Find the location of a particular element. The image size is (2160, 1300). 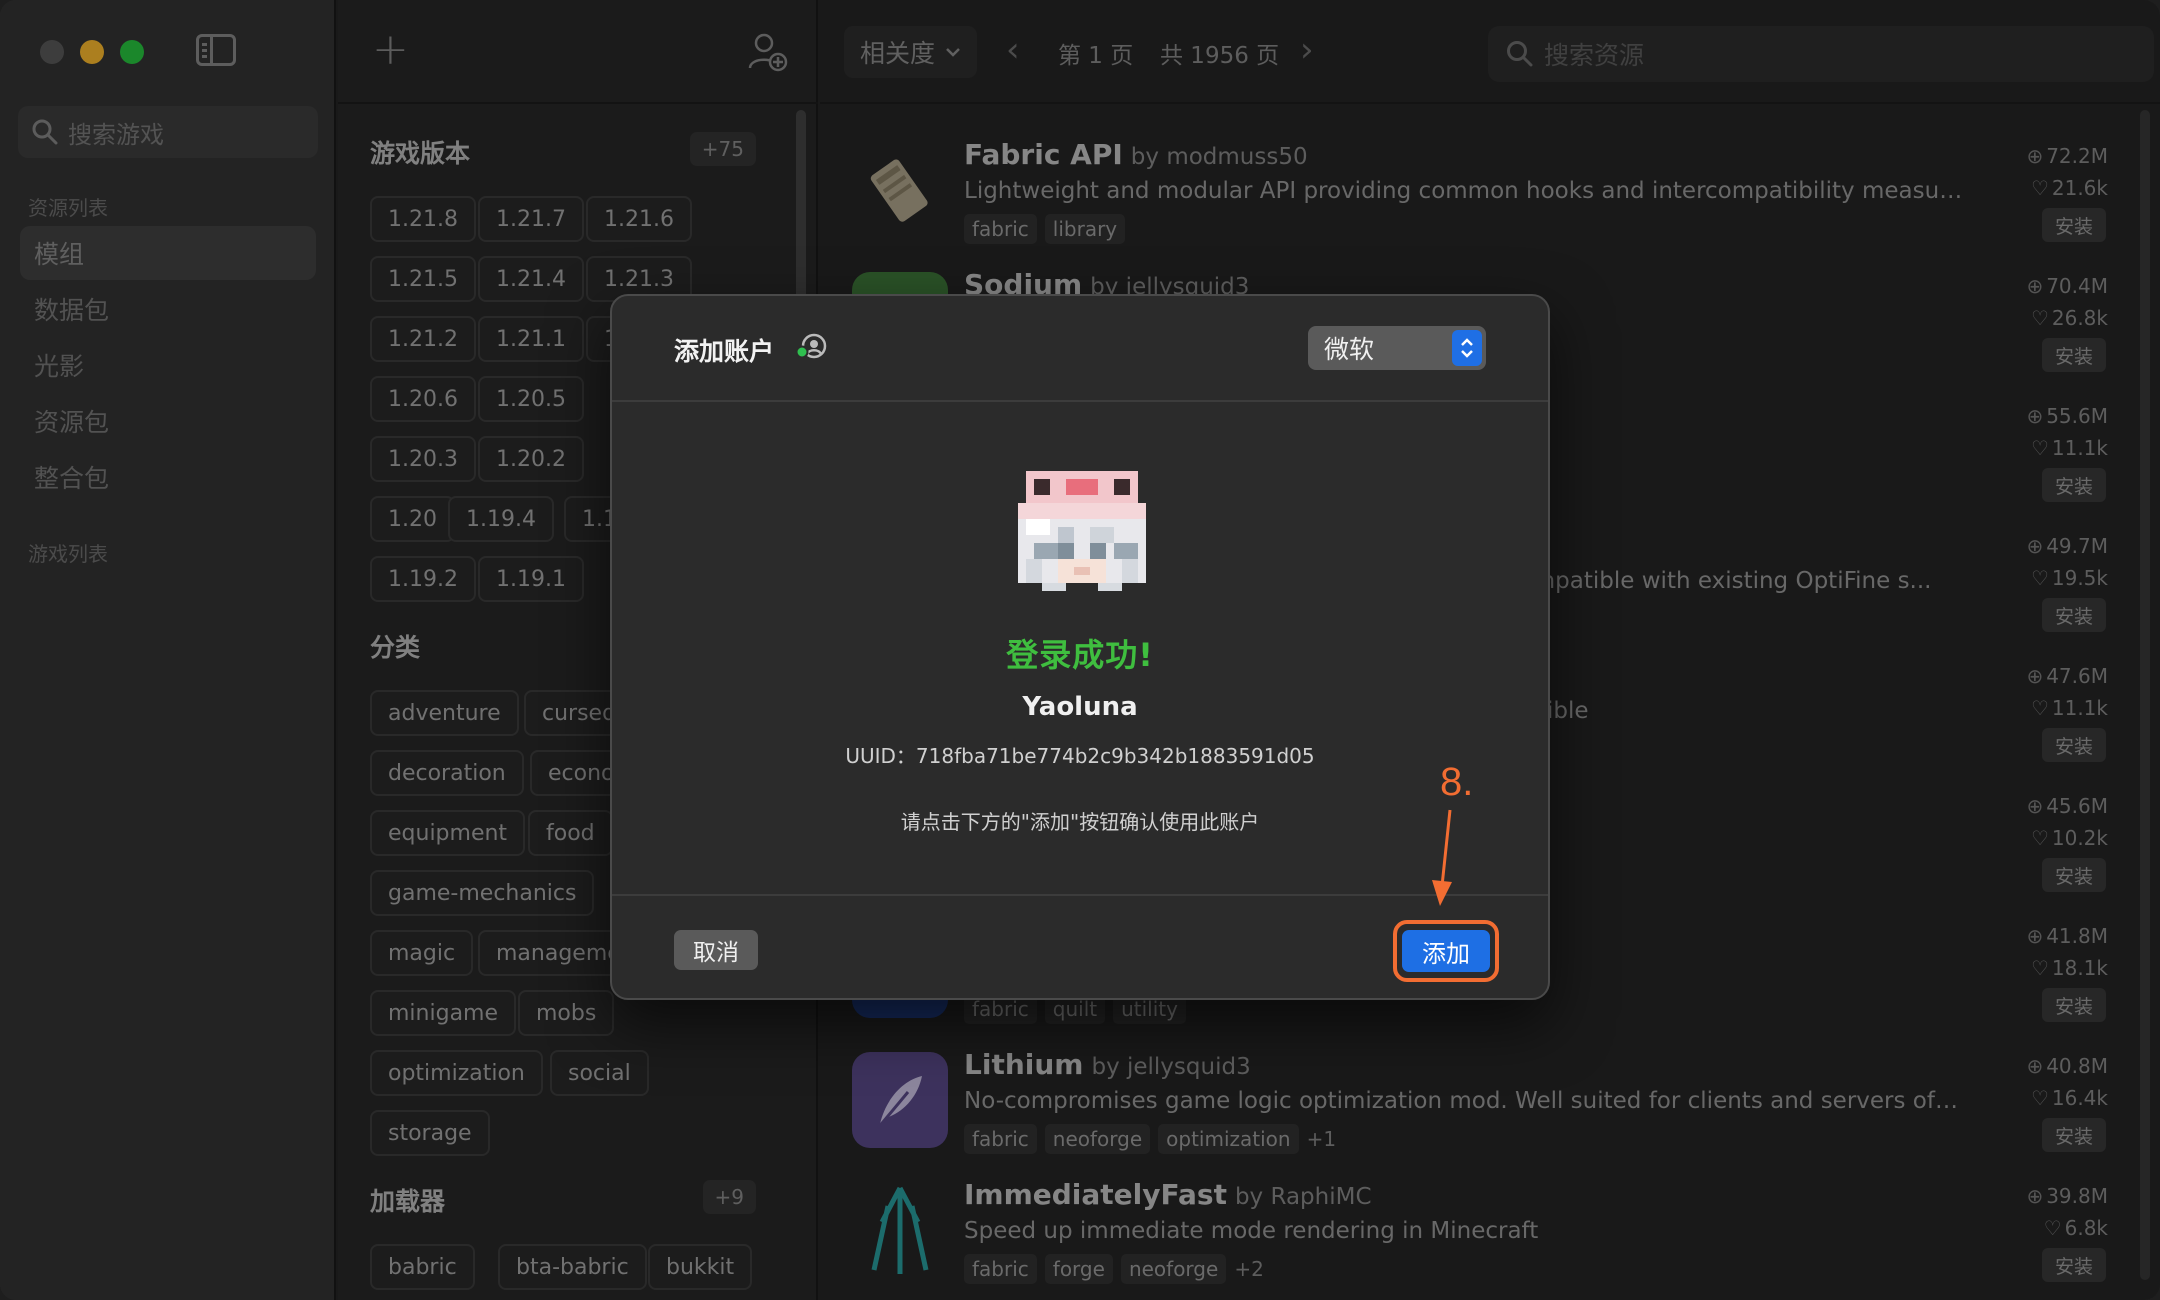

login-success-message: 登录成功! is located at coordinates (1080, 655).